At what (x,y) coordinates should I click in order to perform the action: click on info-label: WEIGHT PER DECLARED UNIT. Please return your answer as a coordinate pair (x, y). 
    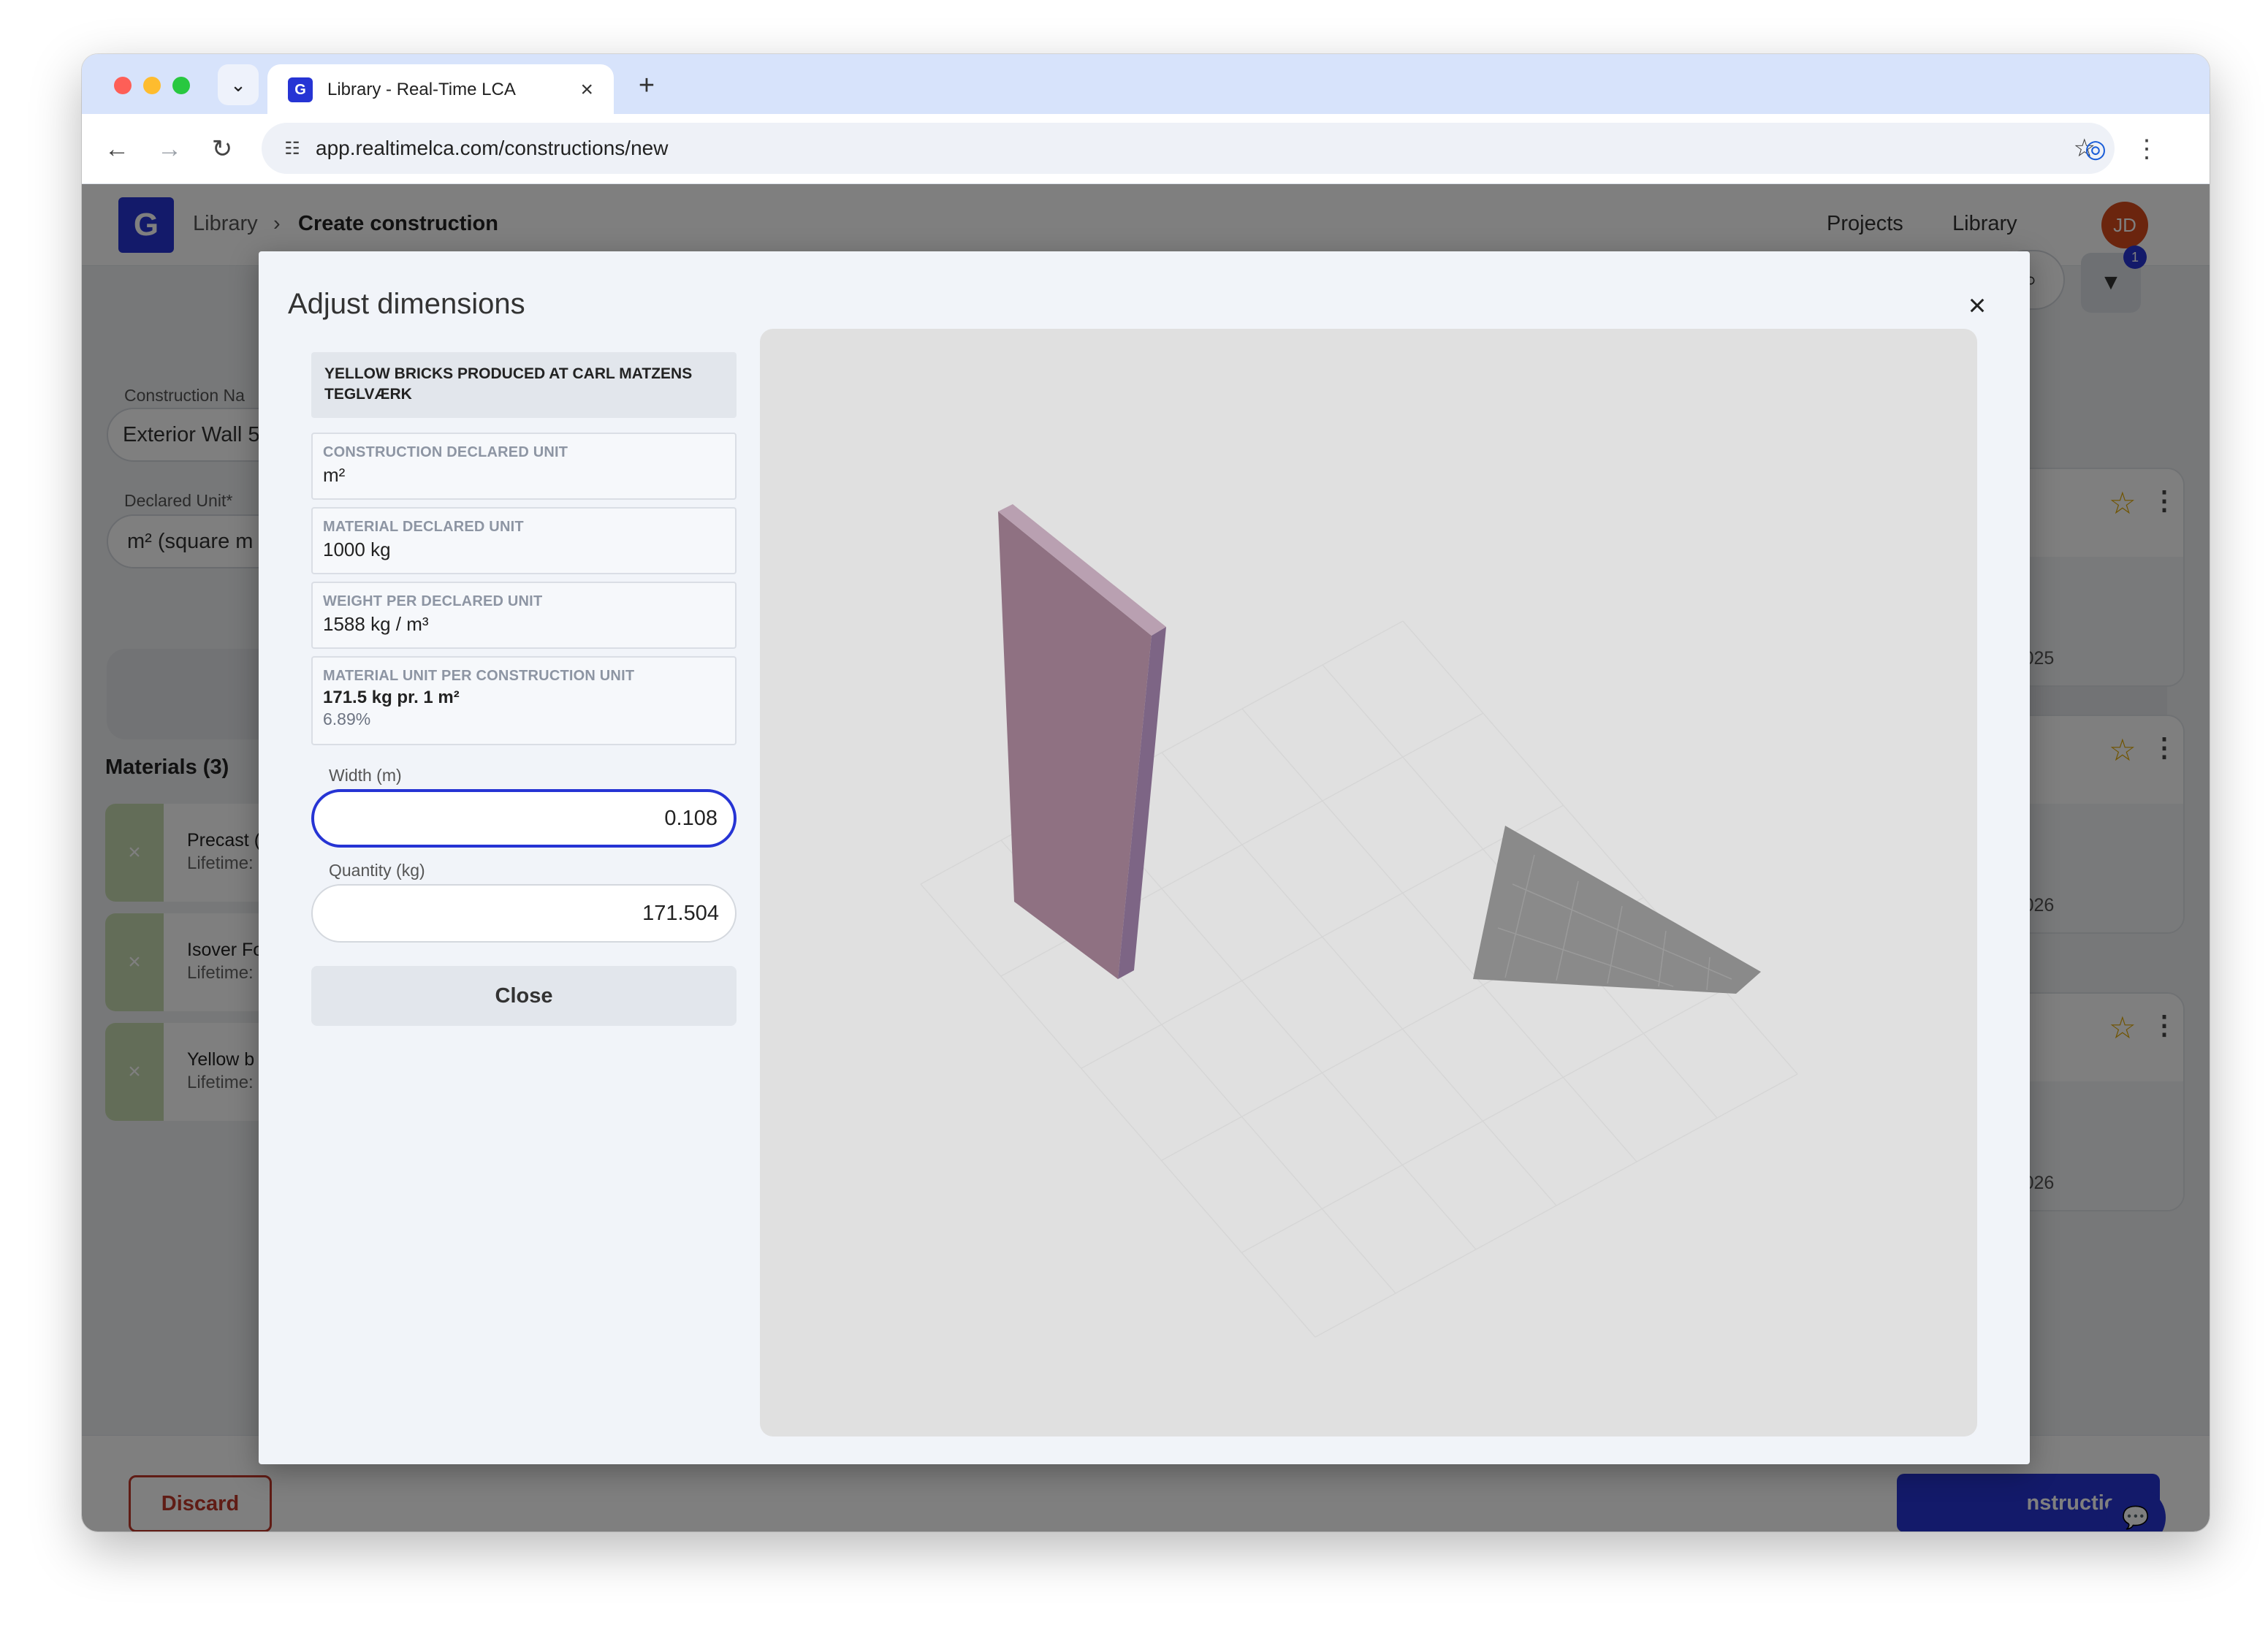
    Looking at the image, I should click on (433, 601).